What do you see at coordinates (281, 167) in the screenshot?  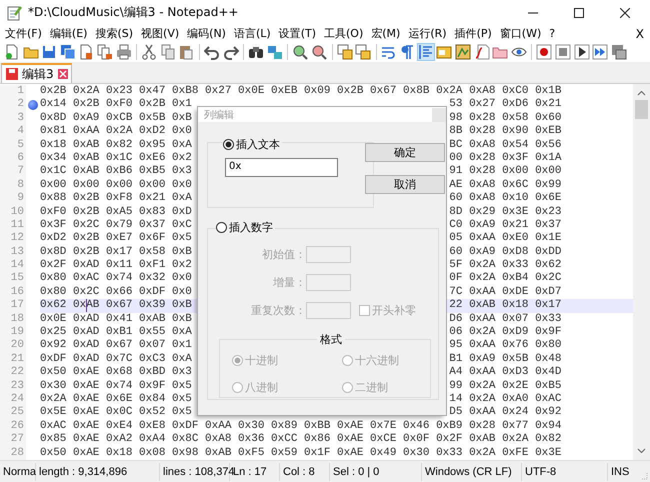 I see `text-field: 0x` at bounding box center [281, 167].